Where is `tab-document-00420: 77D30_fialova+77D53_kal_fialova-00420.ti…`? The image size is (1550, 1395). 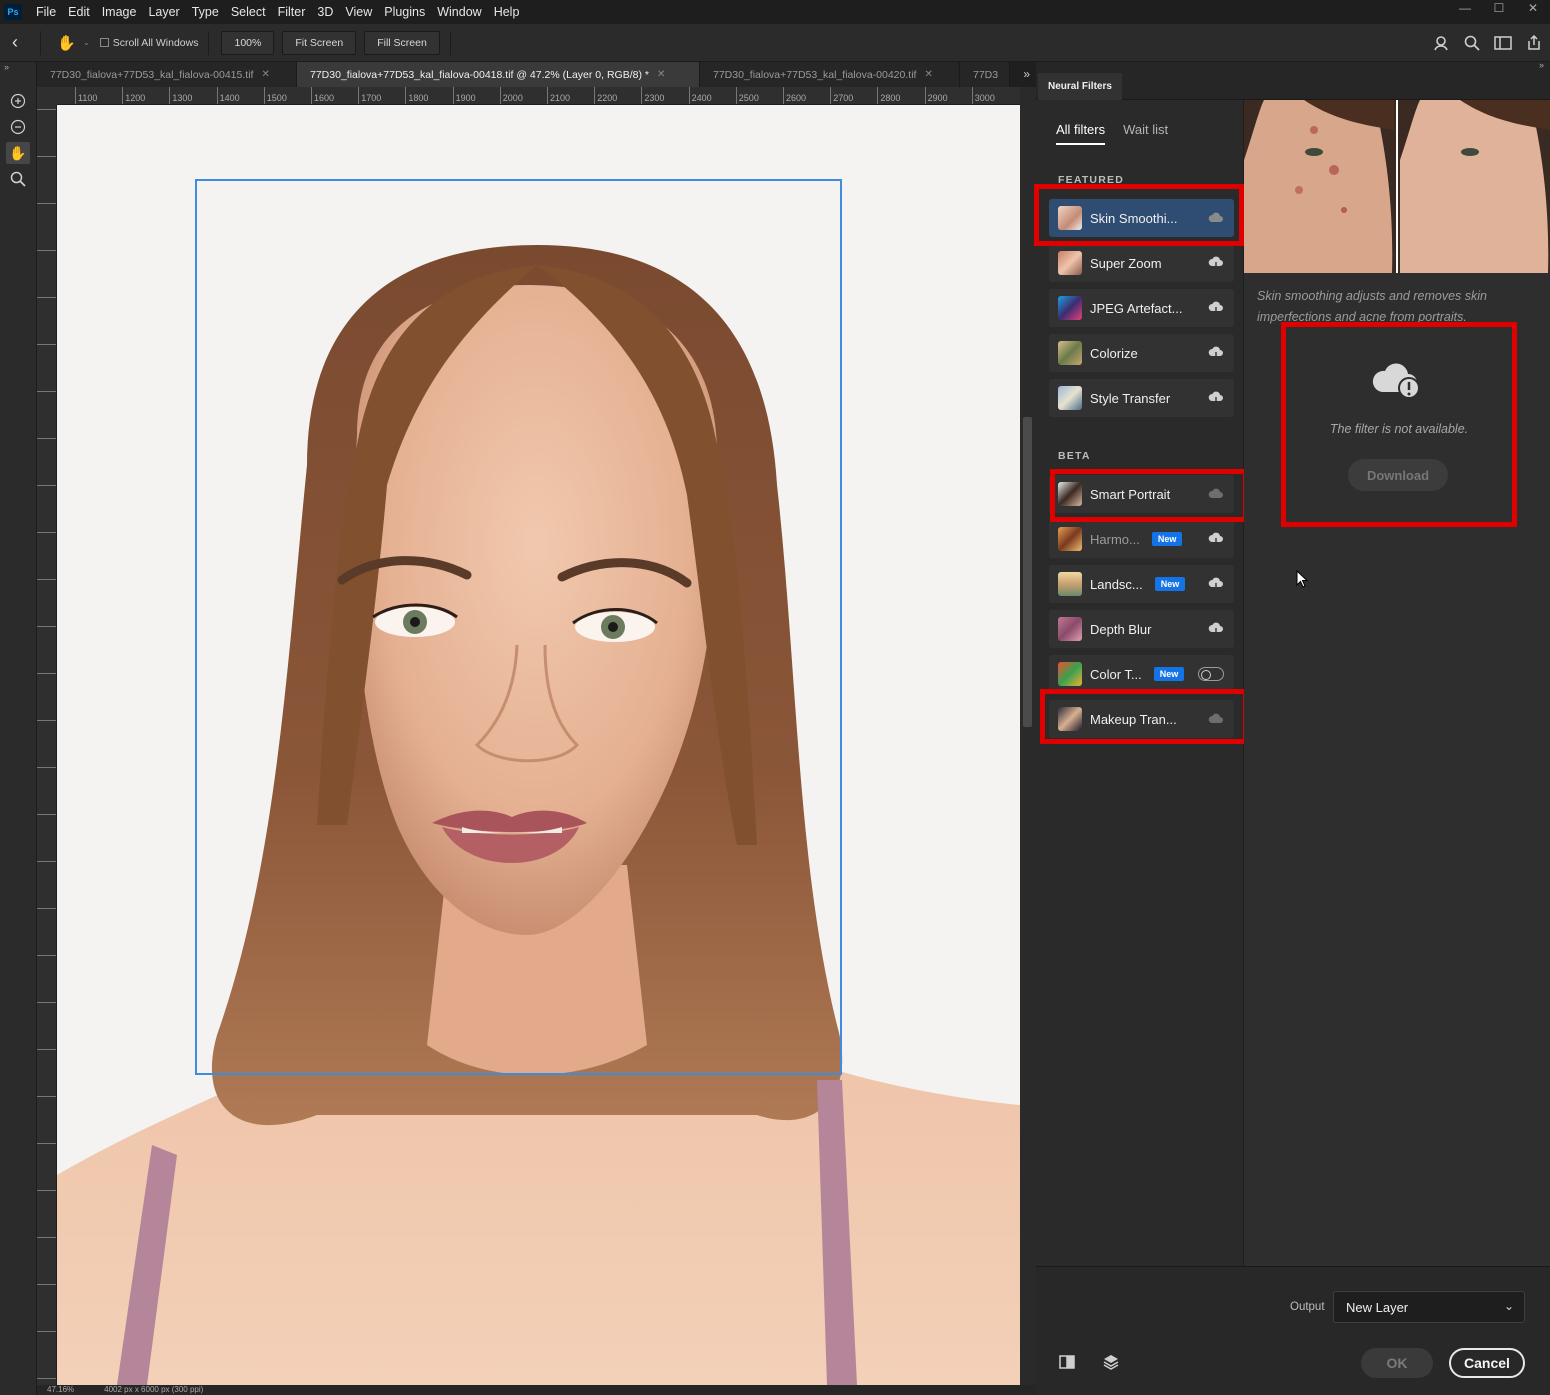
tab-document-00420: 77D30_fialova+77D53_kal_fialova-00420.ti… is located at coordinates (830, 74).